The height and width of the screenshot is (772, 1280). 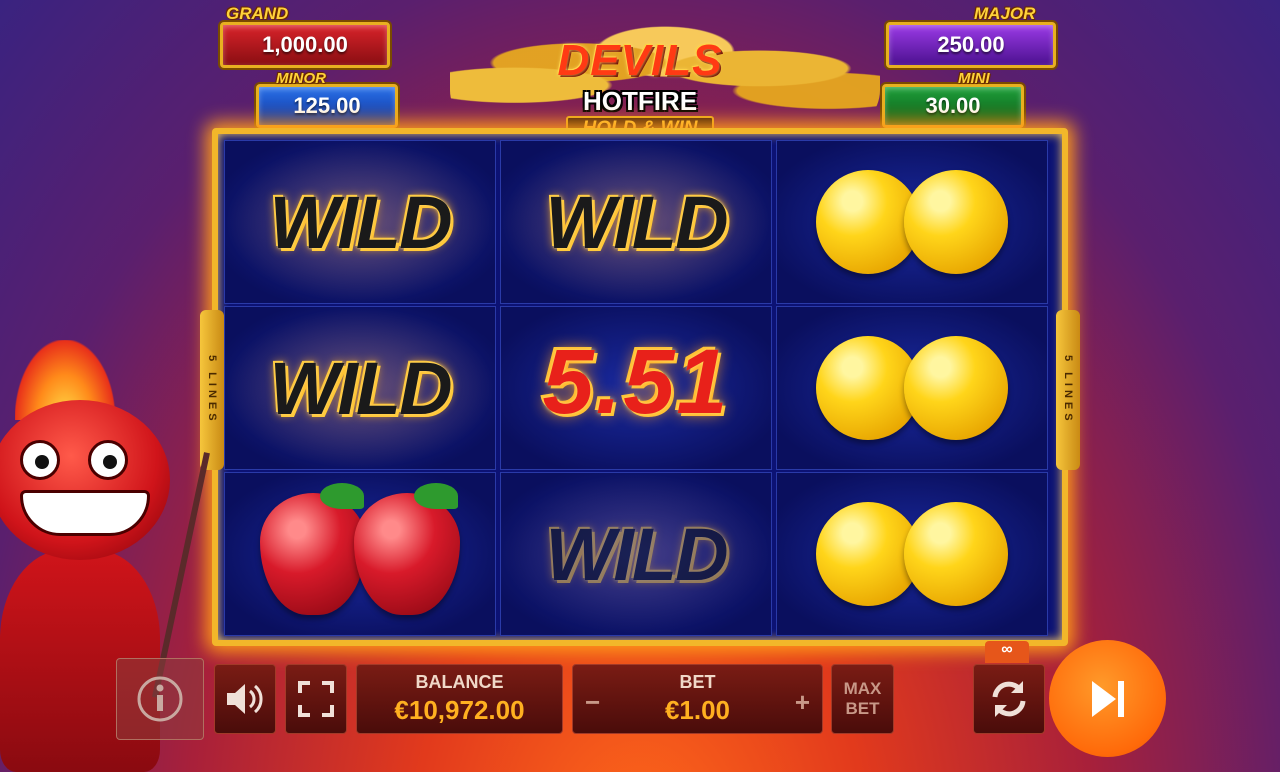 I want to click on max-bet-label-2: BET, so click(x=862, y=708).